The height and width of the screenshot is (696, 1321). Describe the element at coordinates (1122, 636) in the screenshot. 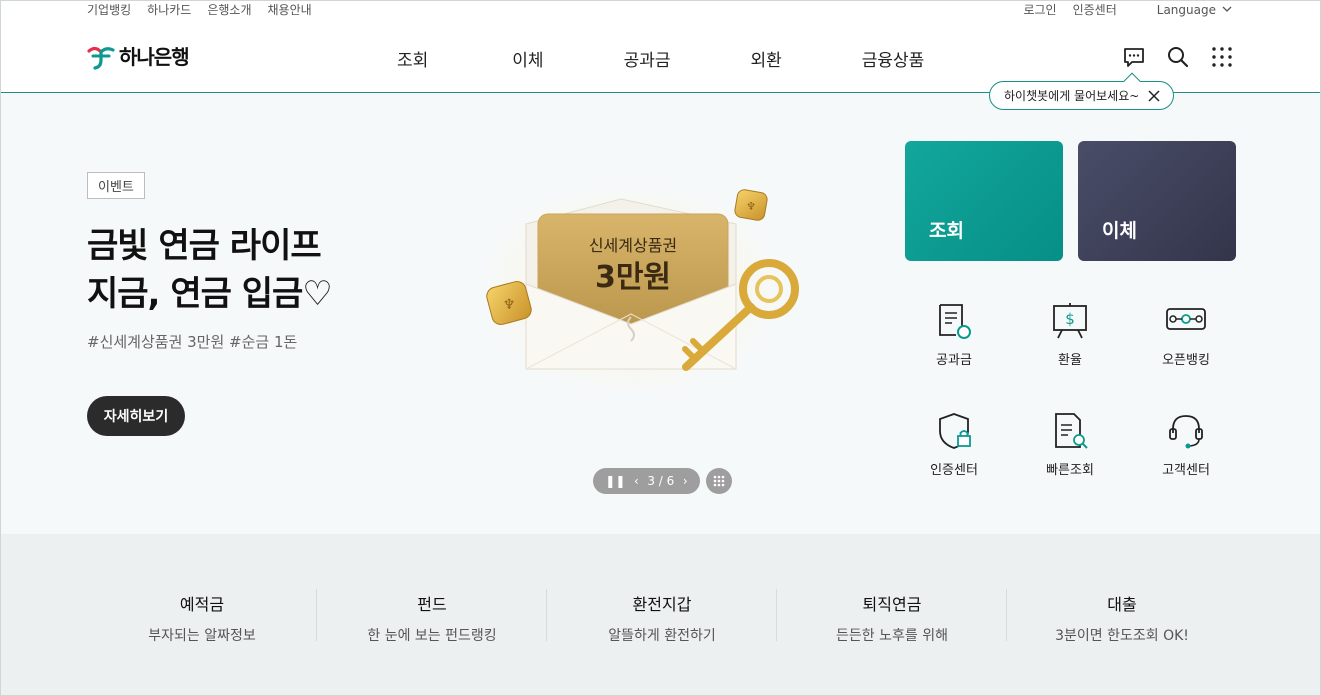

I see `loans-sub: 3분이면 한도조회 OK!` at that location.